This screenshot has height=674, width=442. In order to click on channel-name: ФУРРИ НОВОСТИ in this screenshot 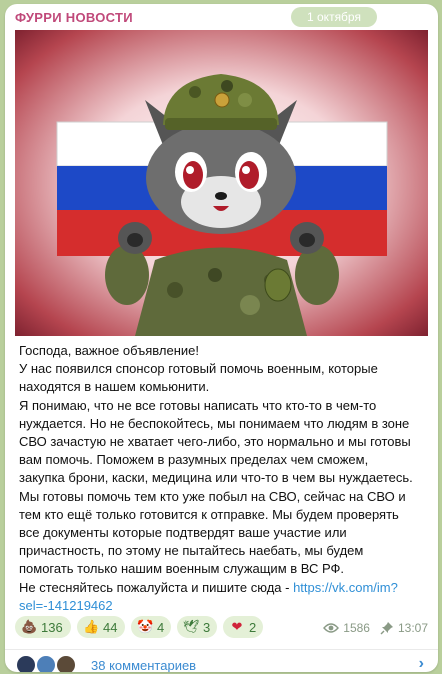, I will do `click(74, 17)`.